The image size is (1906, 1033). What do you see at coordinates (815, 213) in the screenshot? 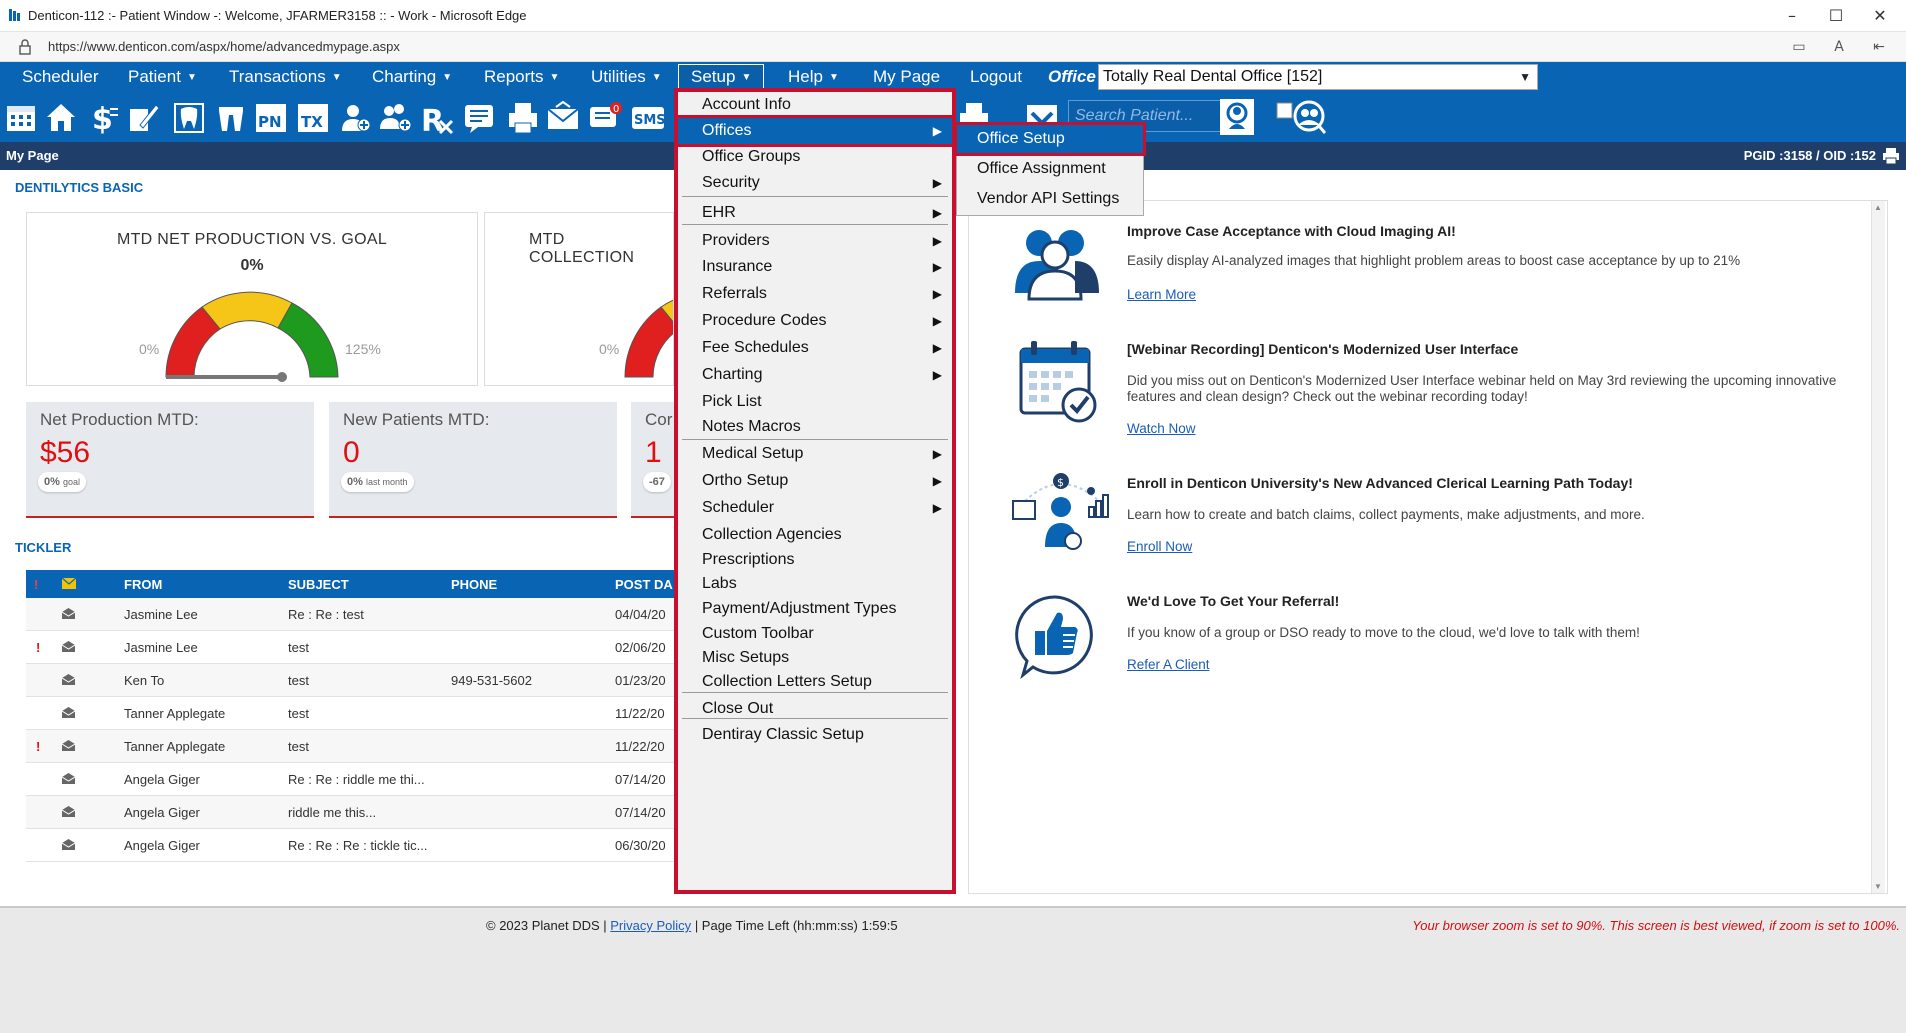
I see `menu-item-ehr: EHR ▶` at bounding box center [815, 213].